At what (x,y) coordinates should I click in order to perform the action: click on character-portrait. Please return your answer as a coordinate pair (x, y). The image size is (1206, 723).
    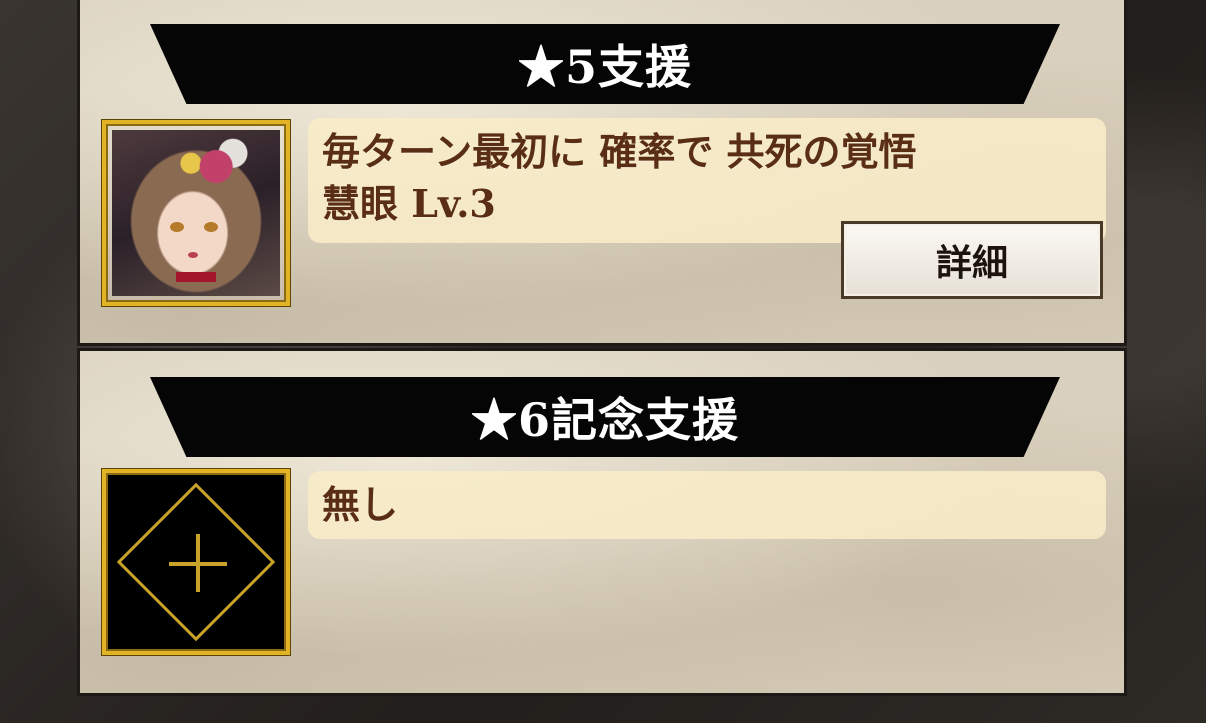
    Looking at the image, I should click on (196, 213).